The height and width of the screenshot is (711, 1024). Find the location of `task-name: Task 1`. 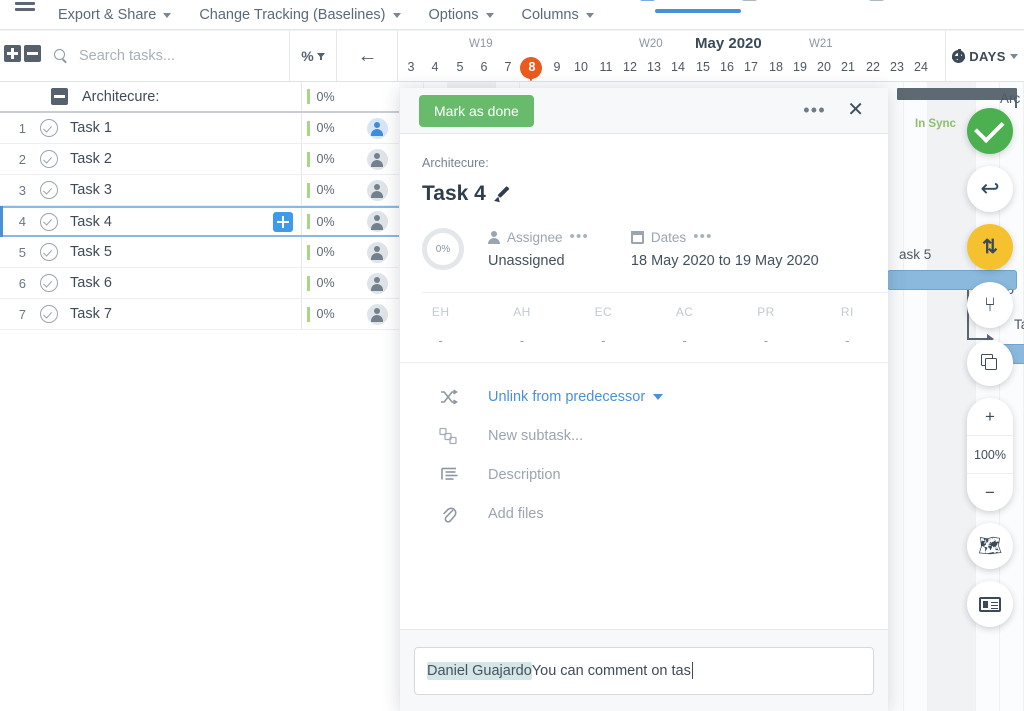

task-name: Task 1 is located at coordinates (185, 128).